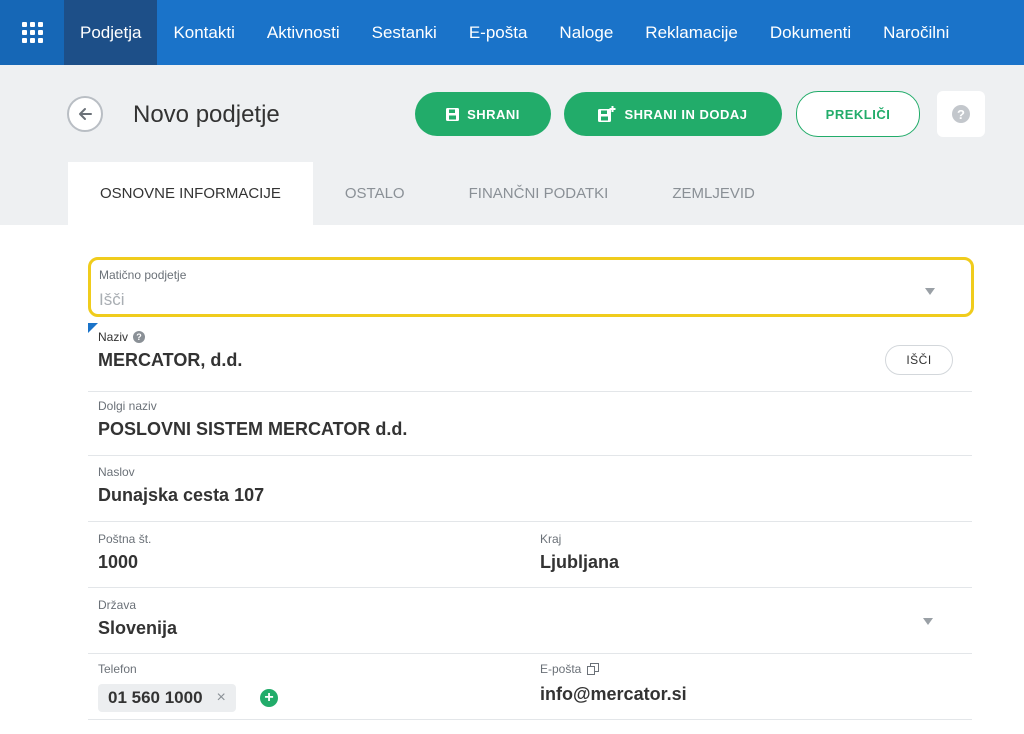 This screenshot has width=1024, height=734. Describe the element at coordinates (116, 472) in the screenshot. I see `address-label: Naslov` at that location.